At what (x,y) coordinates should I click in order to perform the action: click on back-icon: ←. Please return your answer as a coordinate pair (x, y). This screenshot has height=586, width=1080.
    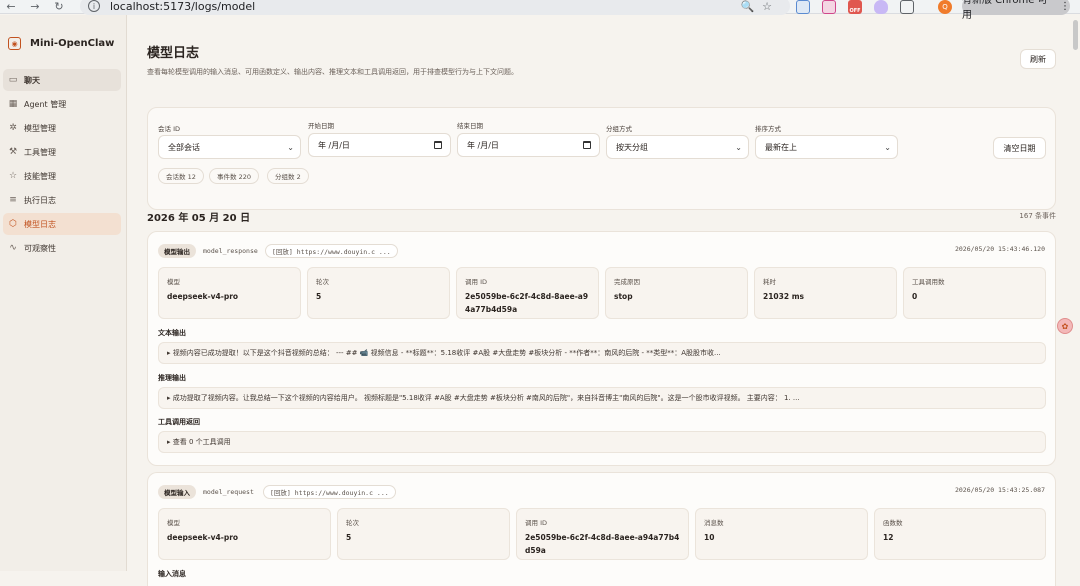
    Looking at the image, I should click on (11, 7).